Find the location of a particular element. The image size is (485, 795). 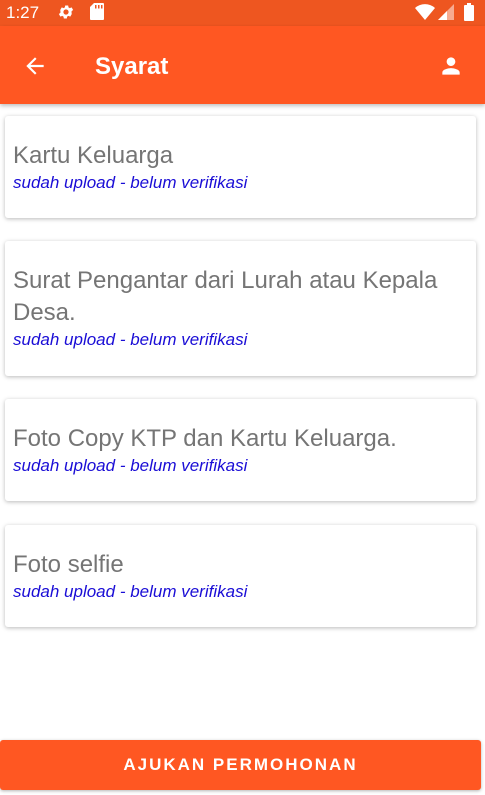

gear-icon is located at coordinates (66, 12).